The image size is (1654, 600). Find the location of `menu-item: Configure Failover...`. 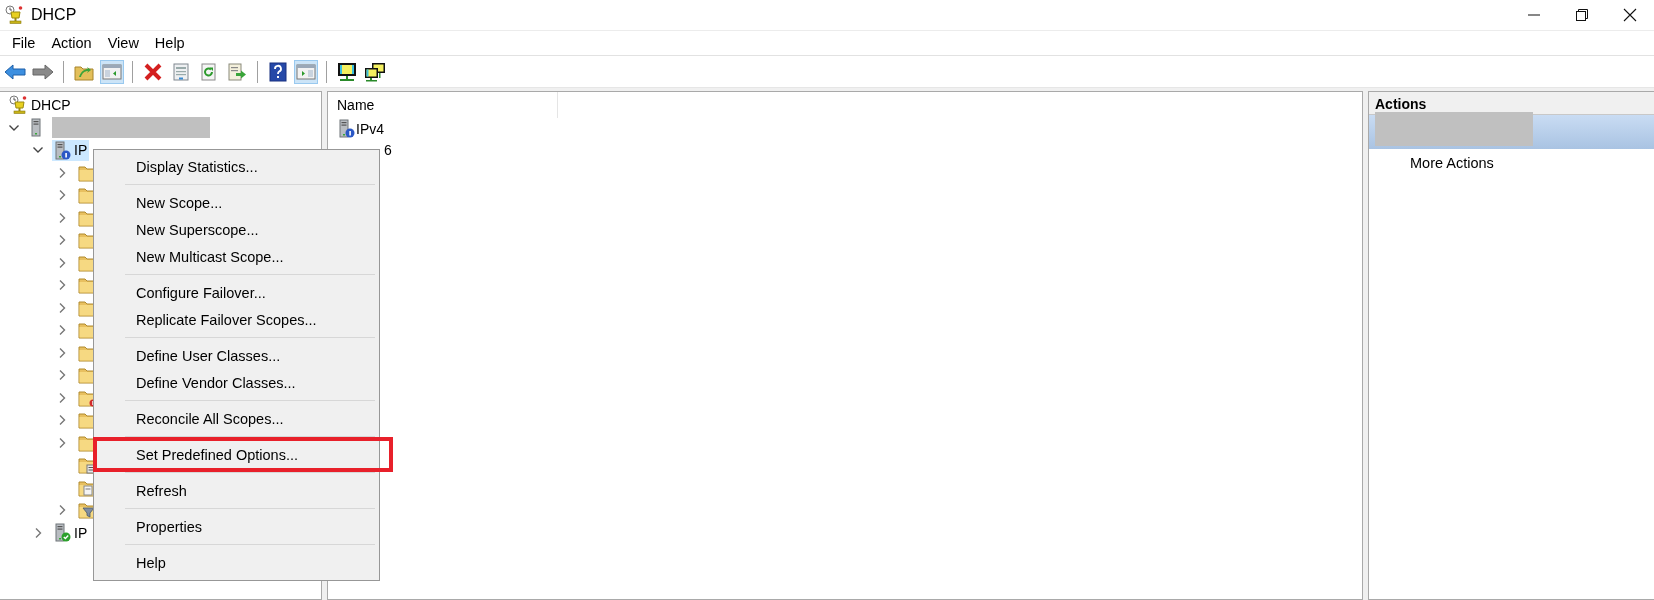

menu-item: Configure Failover... is located at coordinates (201, 292).